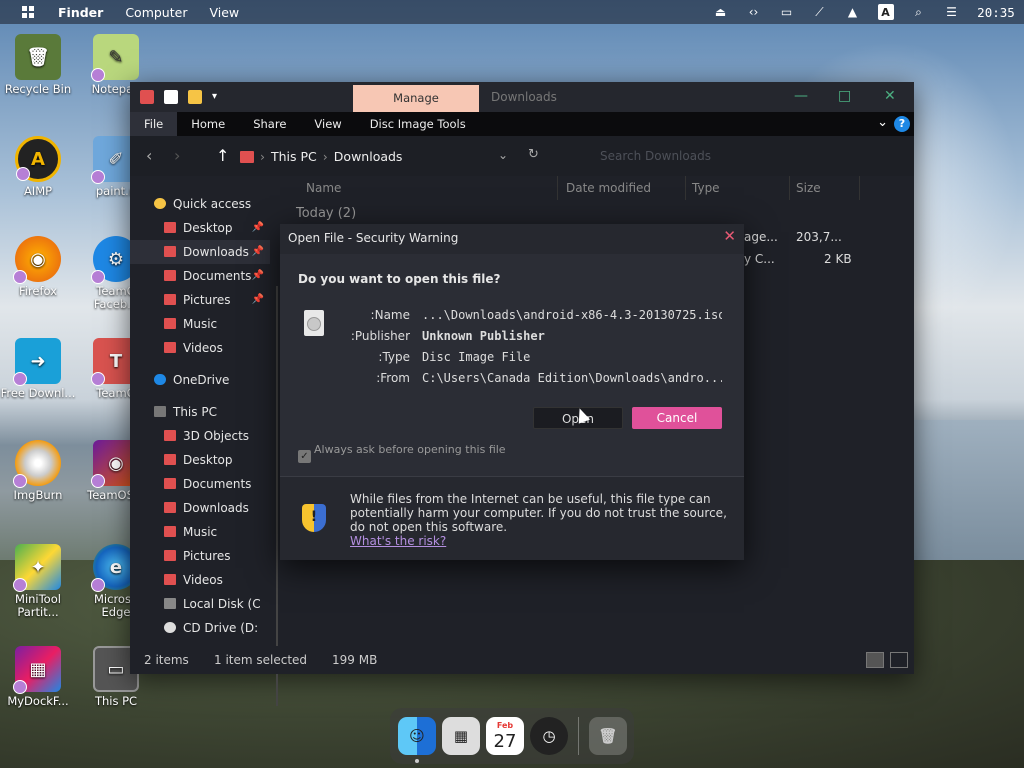  I want to click on desktop-icon-imgburn: ImgBurn, so click(38, 471).